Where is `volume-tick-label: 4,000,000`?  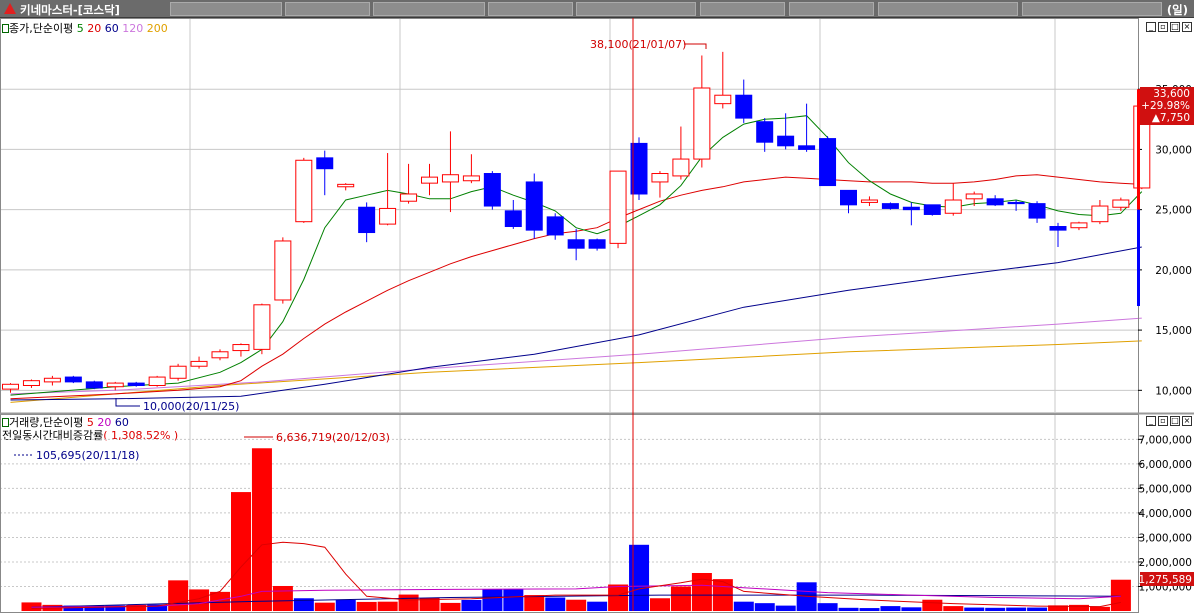
volume-tick-label: 4,000,000 is located at coordinates (1165, 514).